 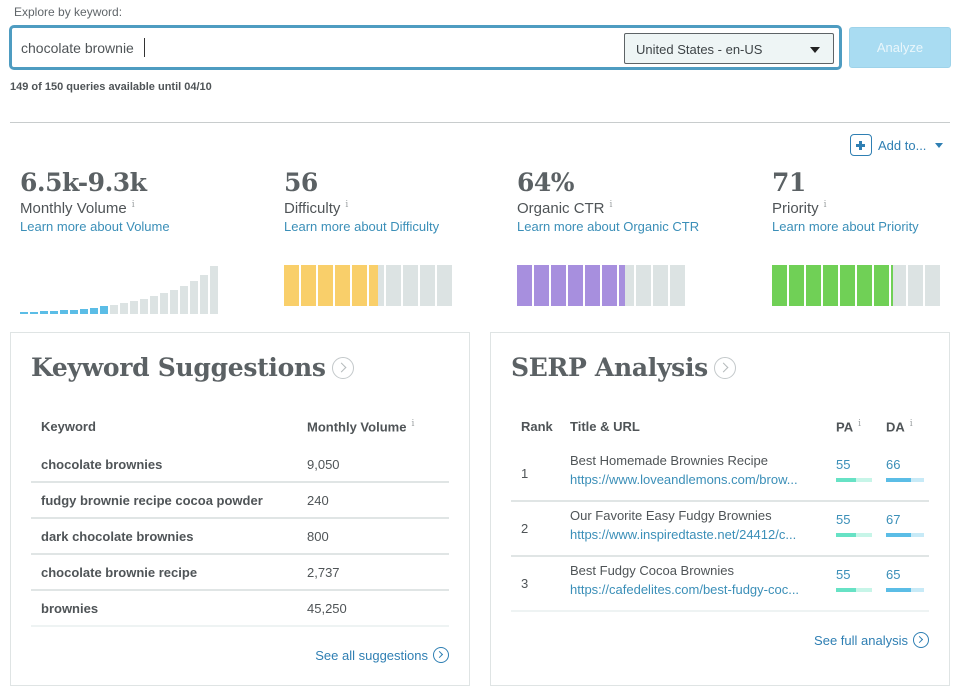 What do you see at coordinates (178, 367) in the screenshot?
I see `panel-title-text: Keyword Suggestions` at bounding box center [178, 367].